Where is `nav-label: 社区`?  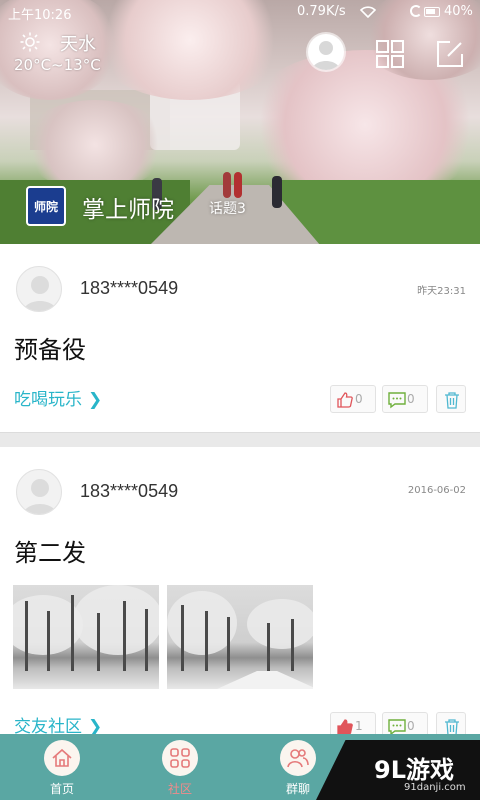
nav-label: 社区 is located at coordinates (179, 789).